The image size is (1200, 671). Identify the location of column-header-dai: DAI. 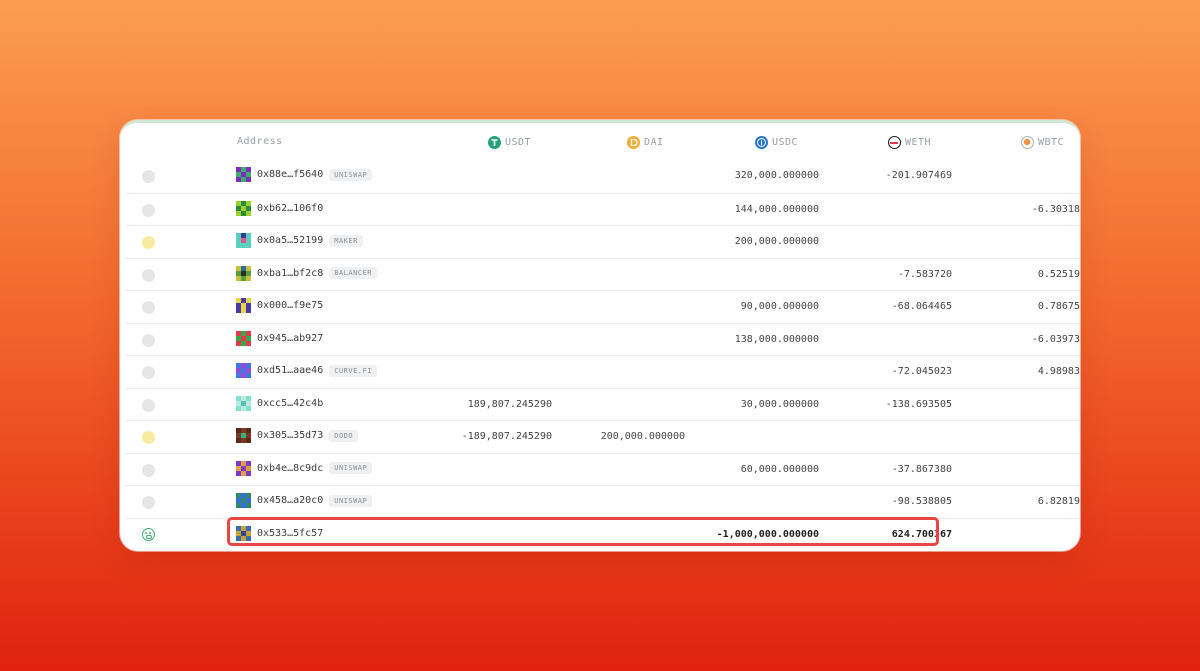
(645, 142).